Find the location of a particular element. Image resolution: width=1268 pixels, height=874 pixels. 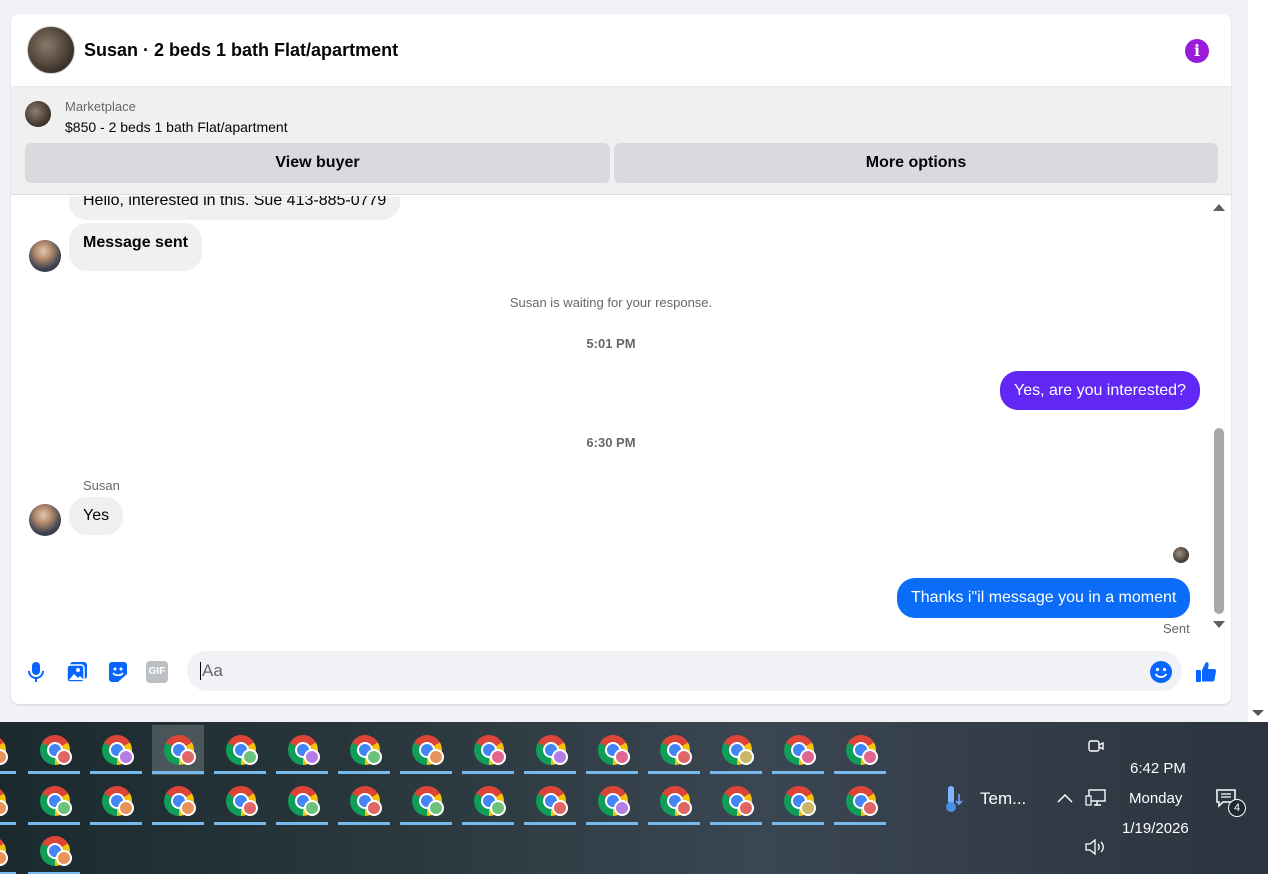

view-buyer-button: View buyer is located at coordinates (317, 163).